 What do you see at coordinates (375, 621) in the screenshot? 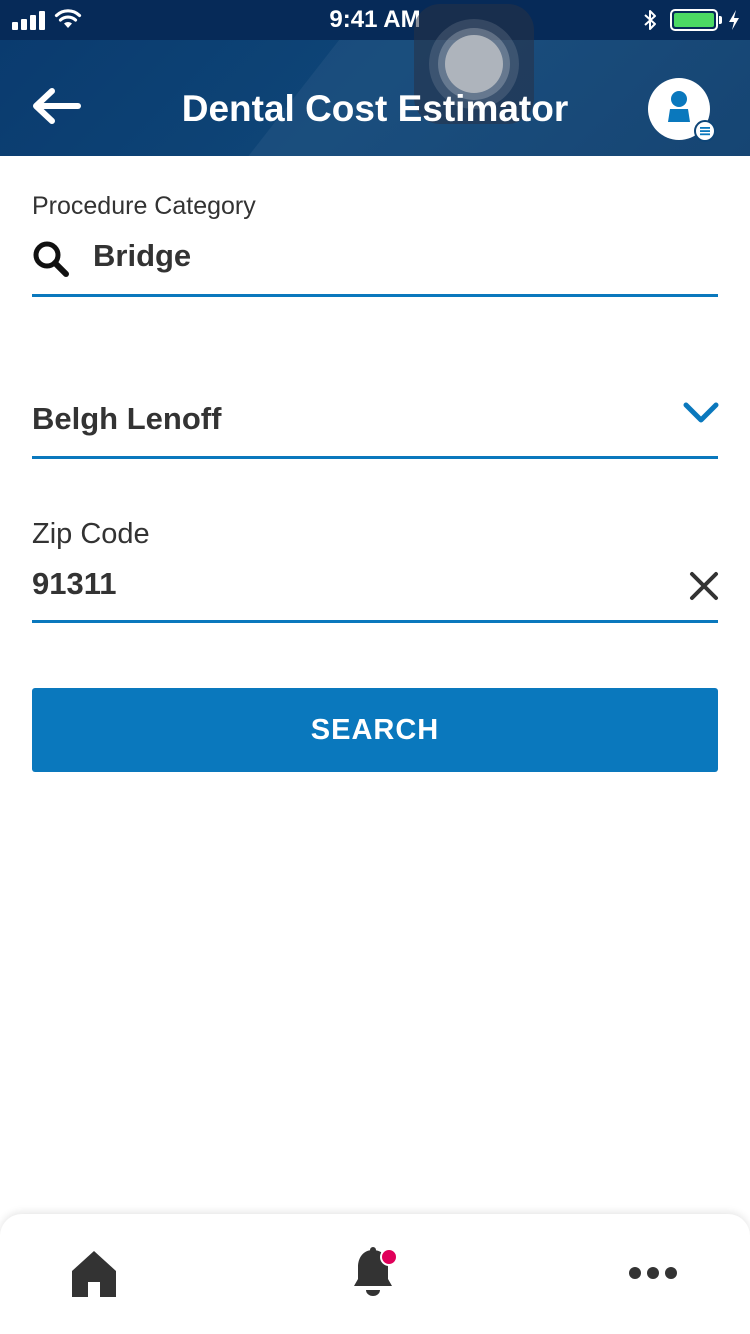
I see `zip-code-underline` at bounding box center [375, 621].